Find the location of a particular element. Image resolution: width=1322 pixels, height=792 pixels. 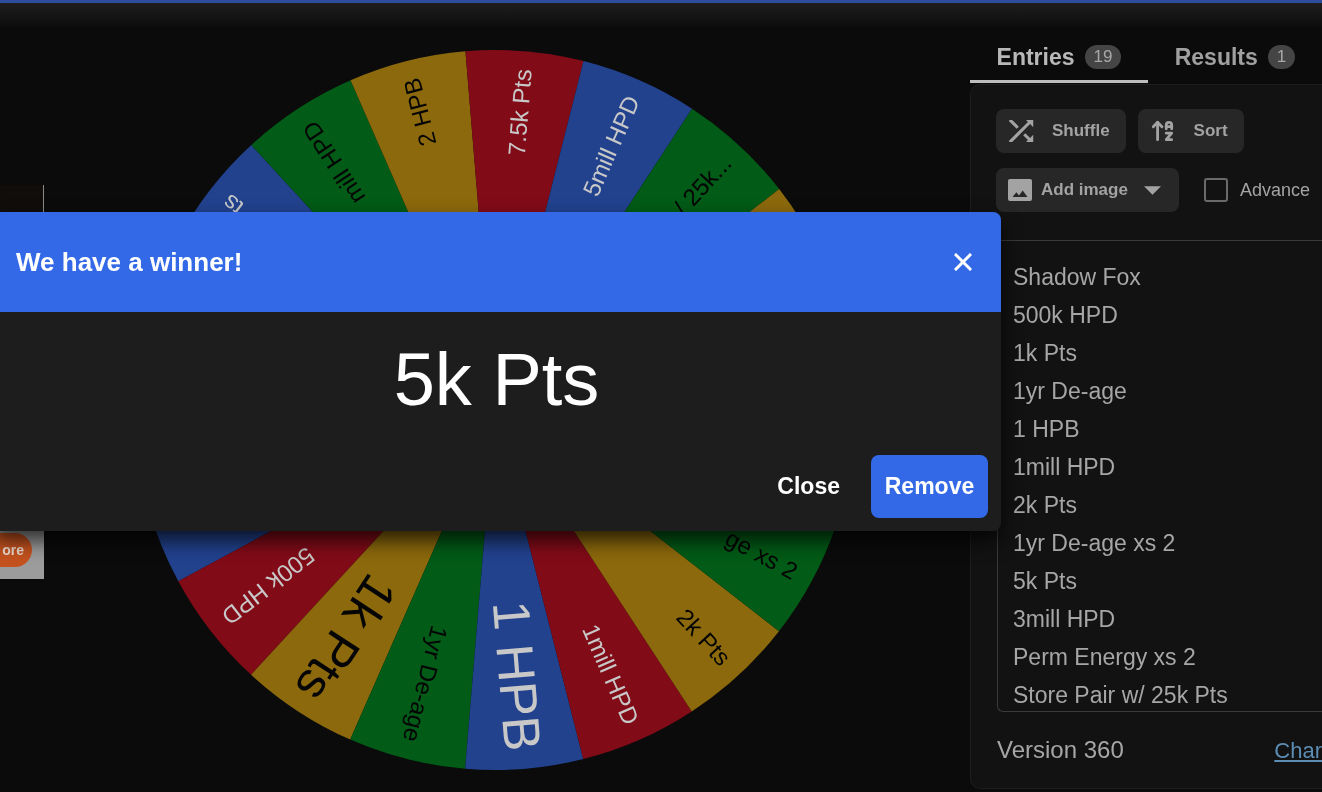

checkbox is located at coordinates (1215, 190).